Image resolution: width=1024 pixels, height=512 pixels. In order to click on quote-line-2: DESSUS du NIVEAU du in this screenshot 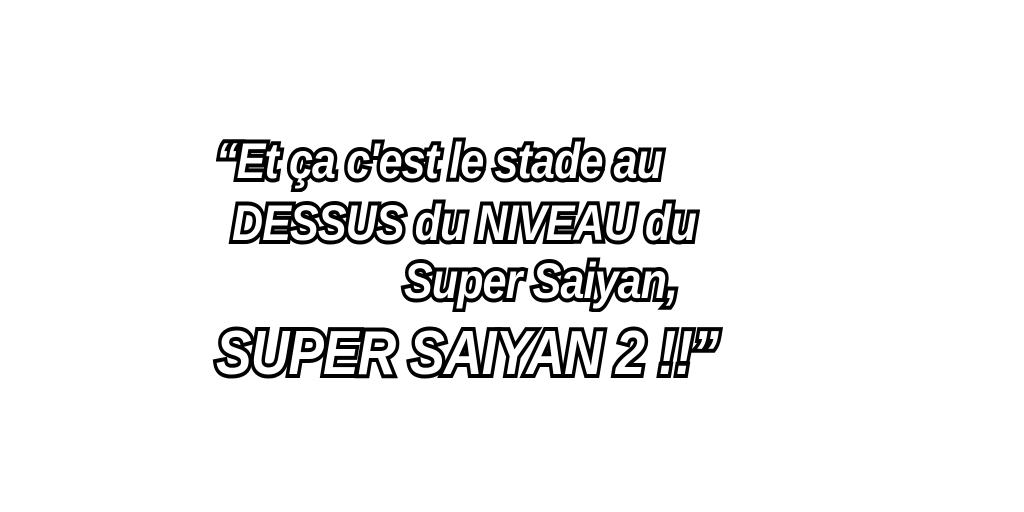, I will do `click(465, 223)`.